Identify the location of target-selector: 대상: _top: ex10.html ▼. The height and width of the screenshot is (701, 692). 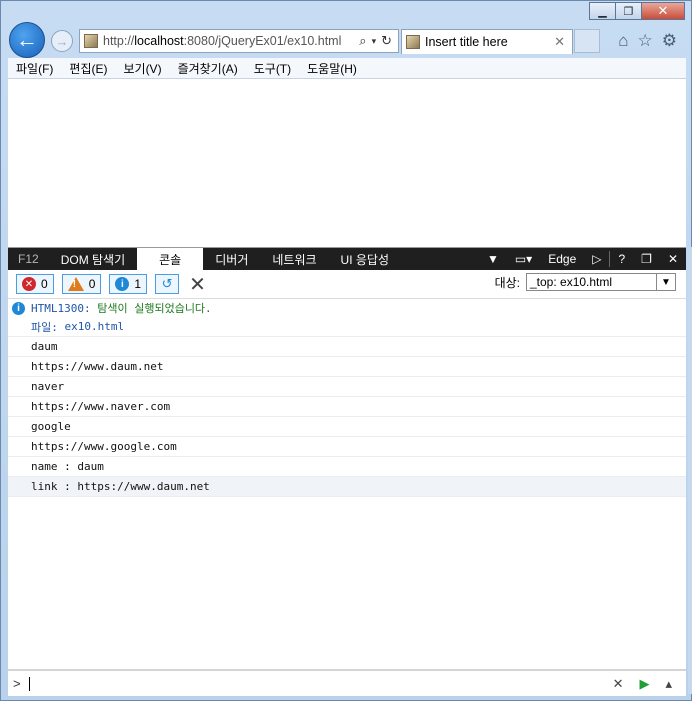
(585, 282).